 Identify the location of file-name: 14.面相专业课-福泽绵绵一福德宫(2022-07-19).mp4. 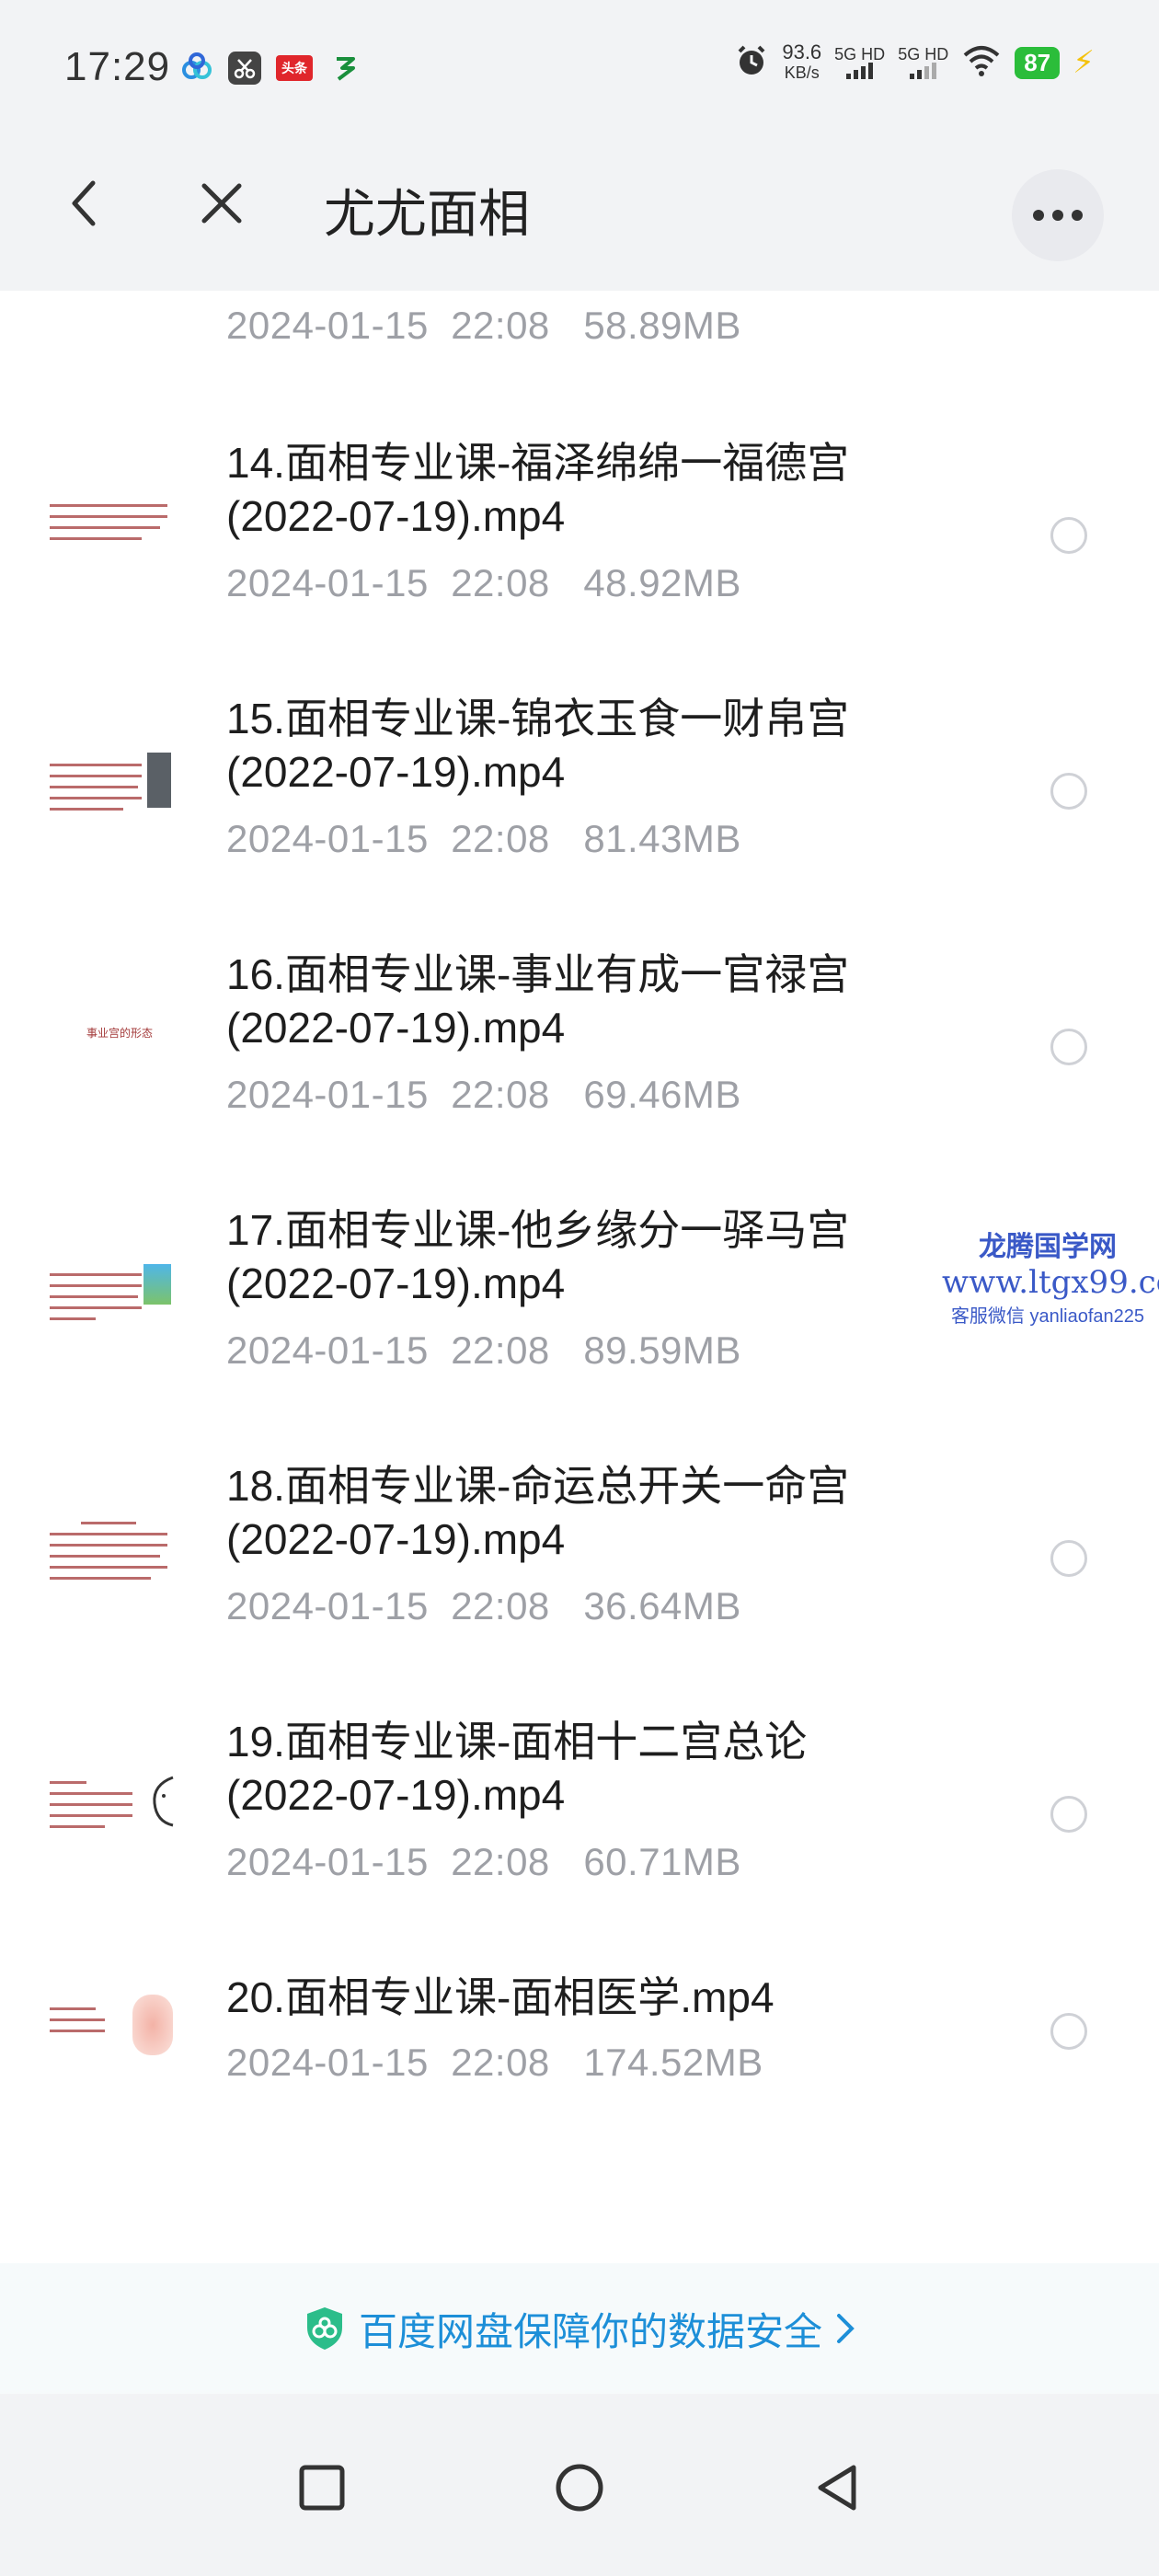
(538, 490).